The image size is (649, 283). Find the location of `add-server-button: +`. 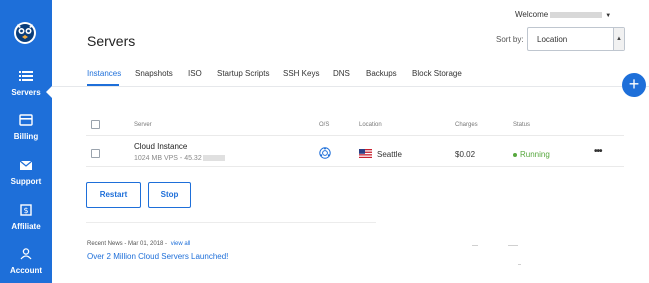

add-server-button: + is located at coordinates (634, 85).